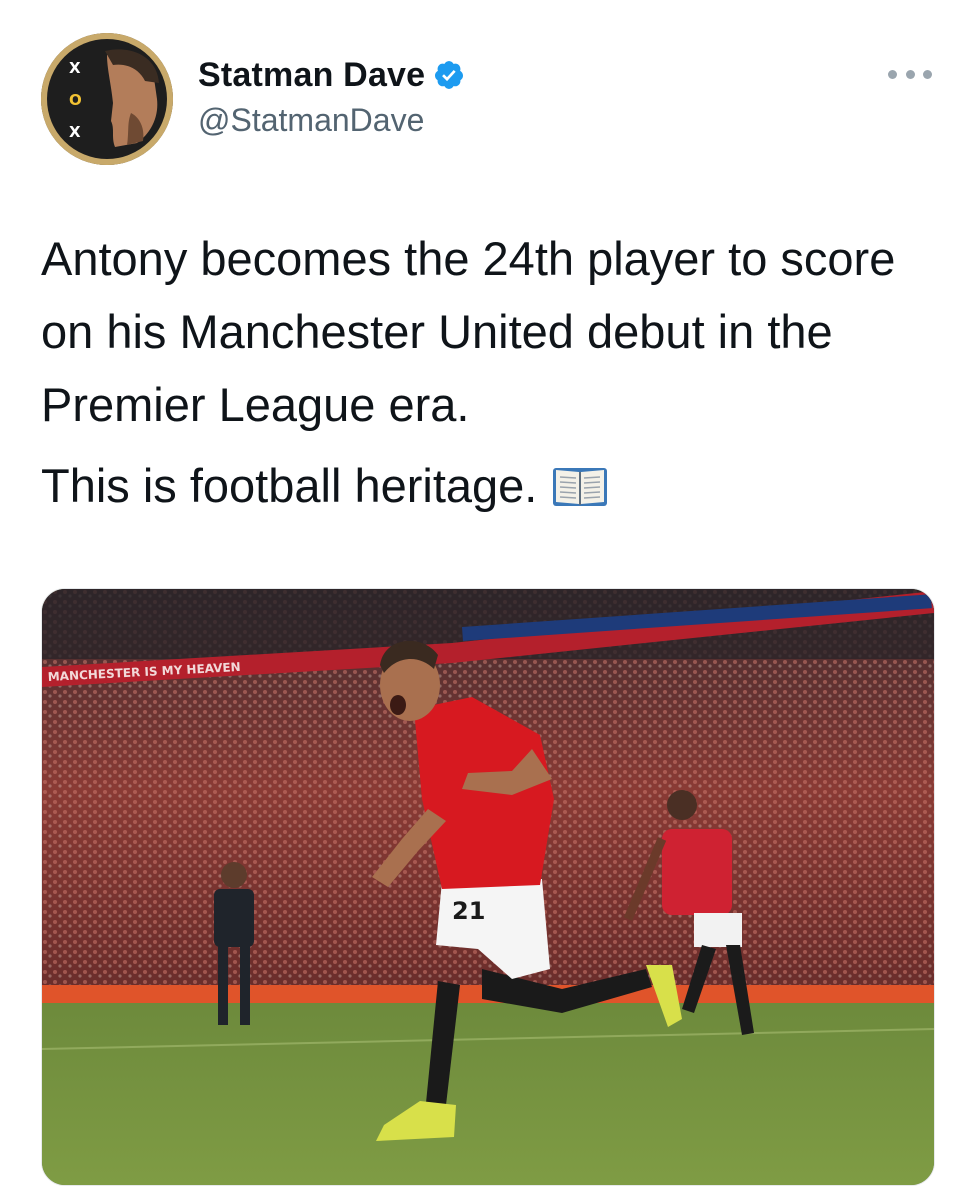  What do you see at coordinates (580, 487) in the screenshot?
I see `open-book-emoji` at bounding box center [580, 487].